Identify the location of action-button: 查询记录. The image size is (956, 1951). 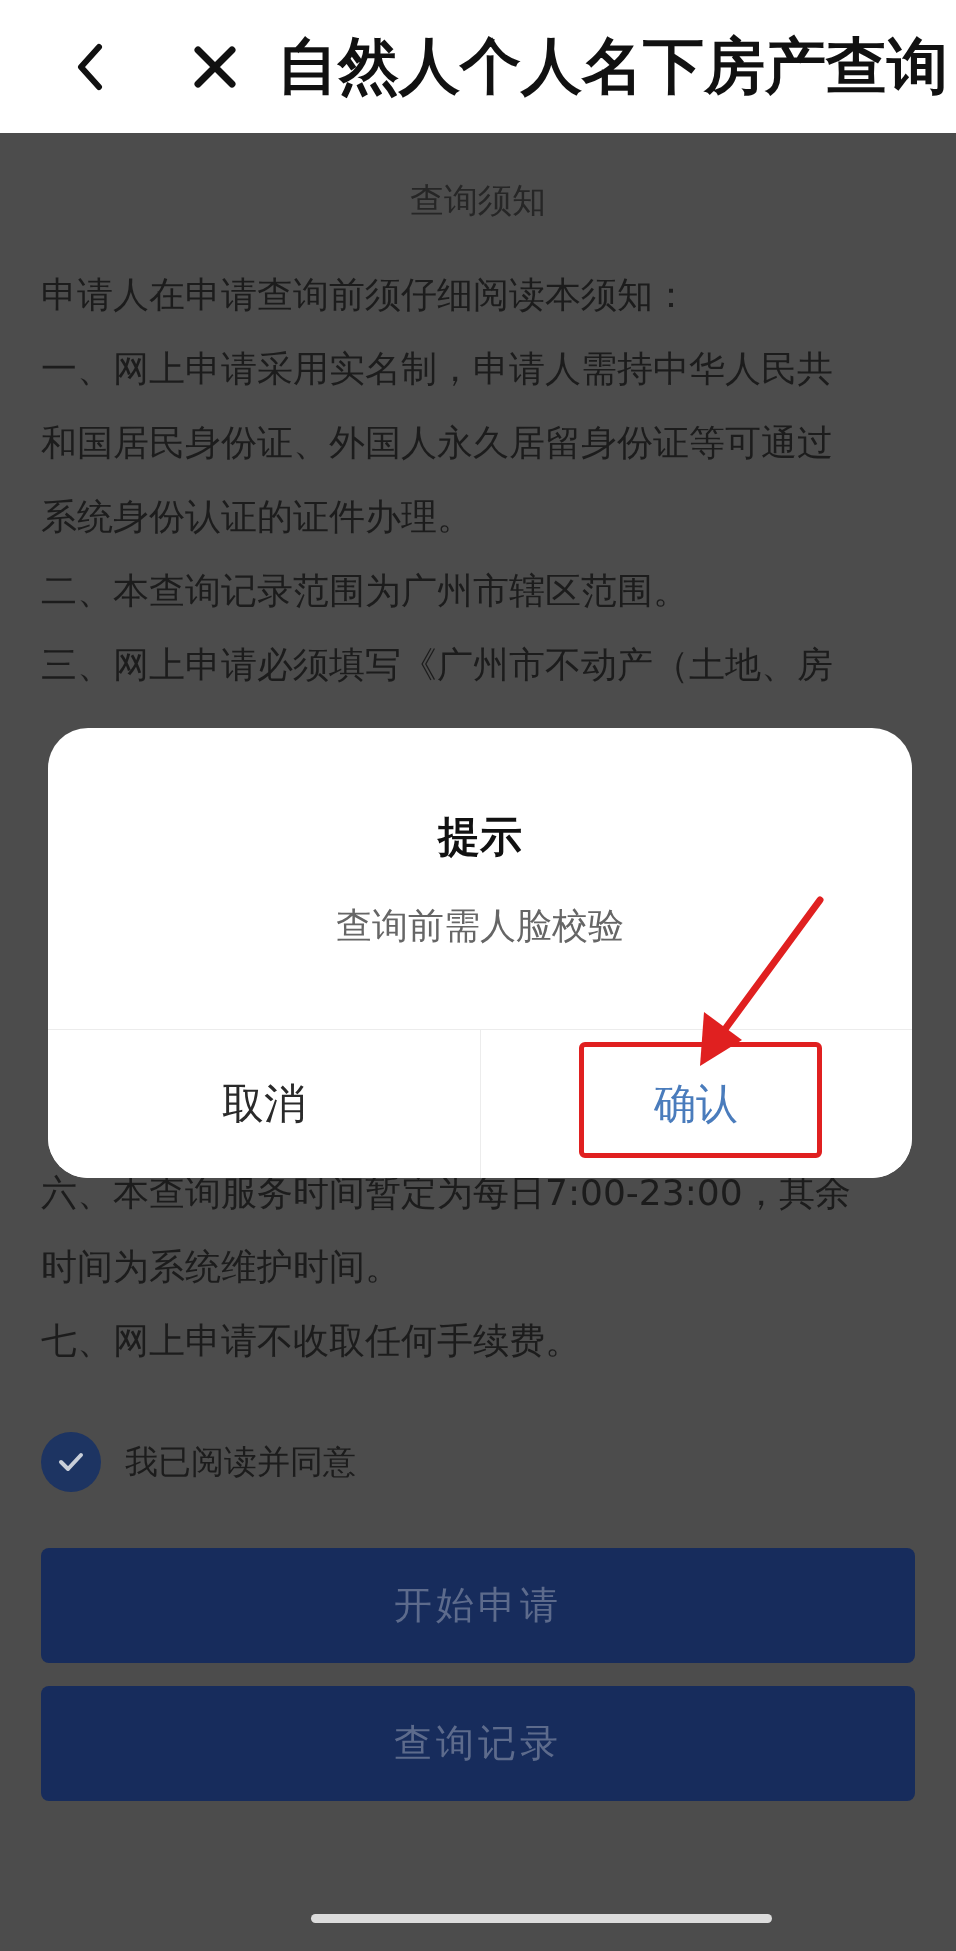
(478, 1743).